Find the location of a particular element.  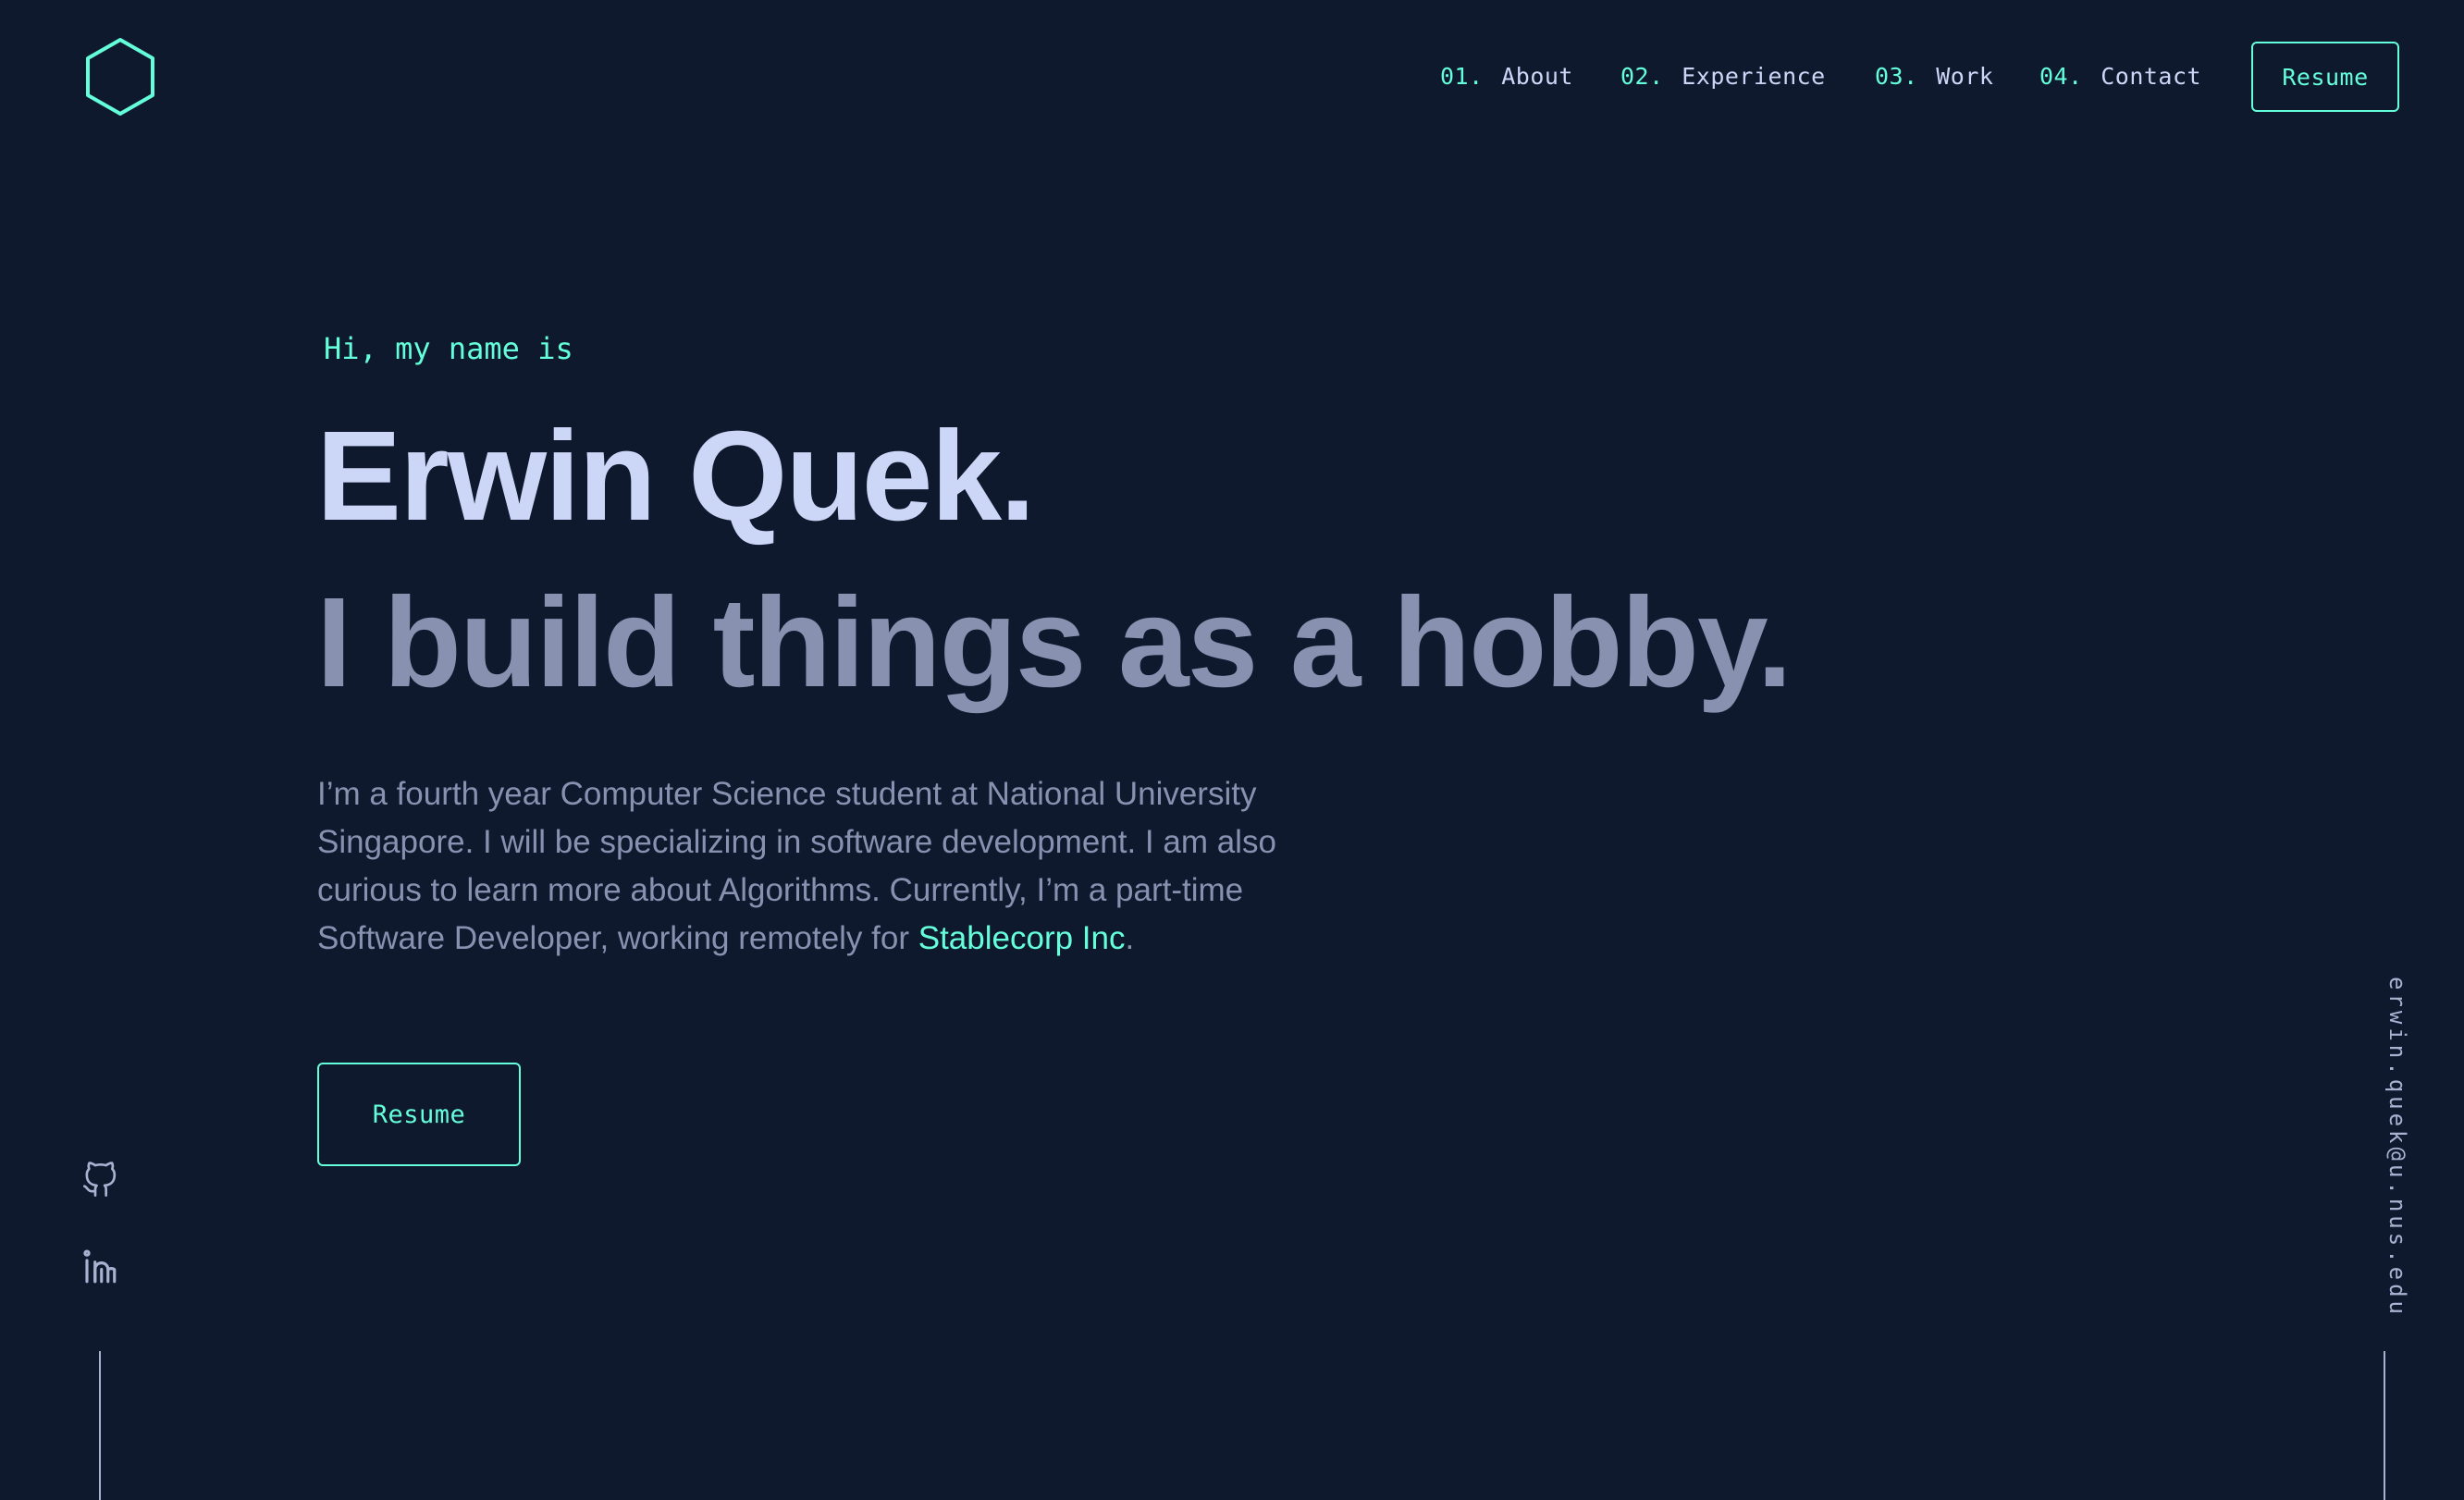

nav-item-number: 04. is located at coordinates (2061, 76).